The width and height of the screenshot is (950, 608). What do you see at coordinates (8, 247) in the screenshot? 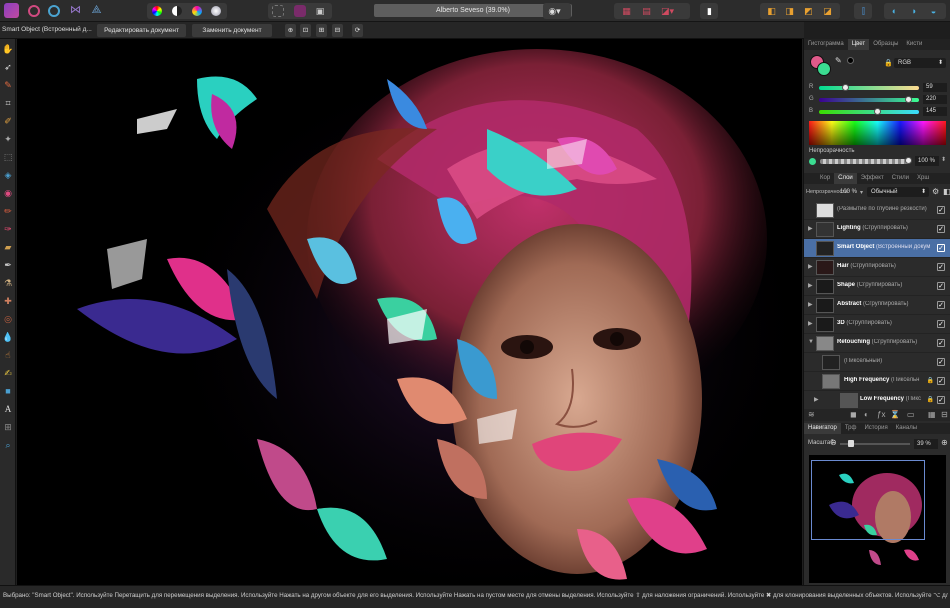
I see `erase-brush-icon: ▰` at bounding box center [8, 247].